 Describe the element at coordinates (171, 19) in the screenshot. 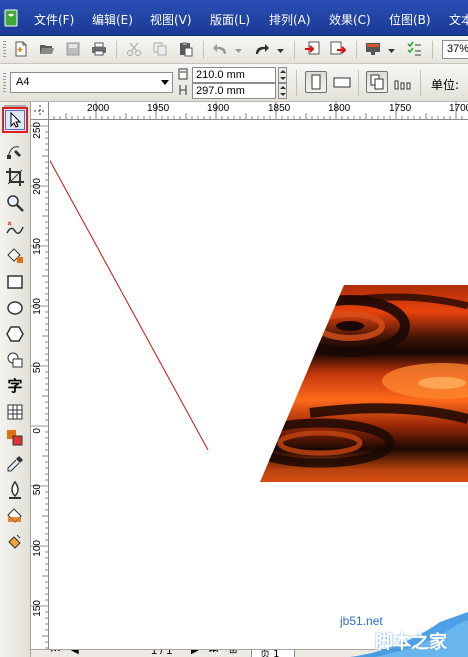

I see `menu-view: 视图(V)` at that location.